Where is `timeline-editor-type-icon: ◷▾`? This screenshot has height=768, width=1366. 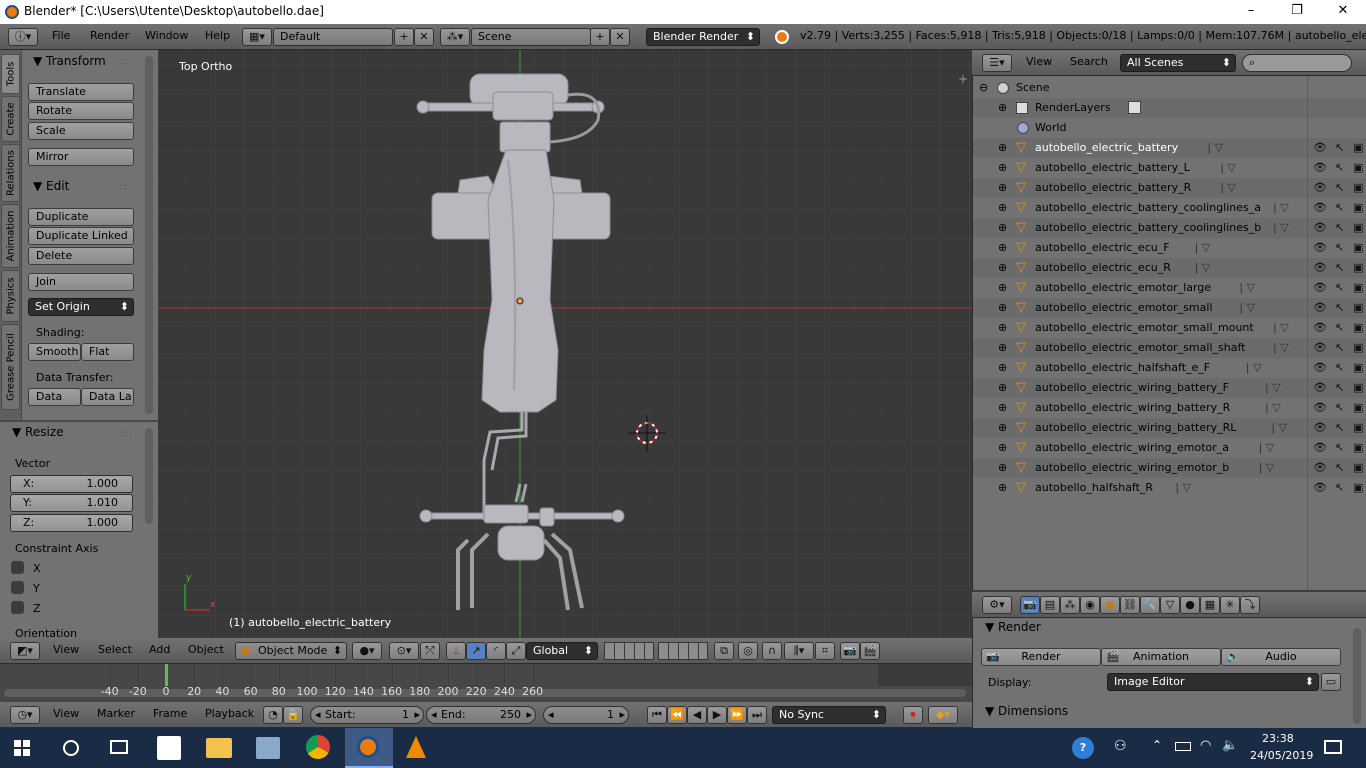
timeline-editor-type-icon: ◷▾ is located at coordinates (25, 715).